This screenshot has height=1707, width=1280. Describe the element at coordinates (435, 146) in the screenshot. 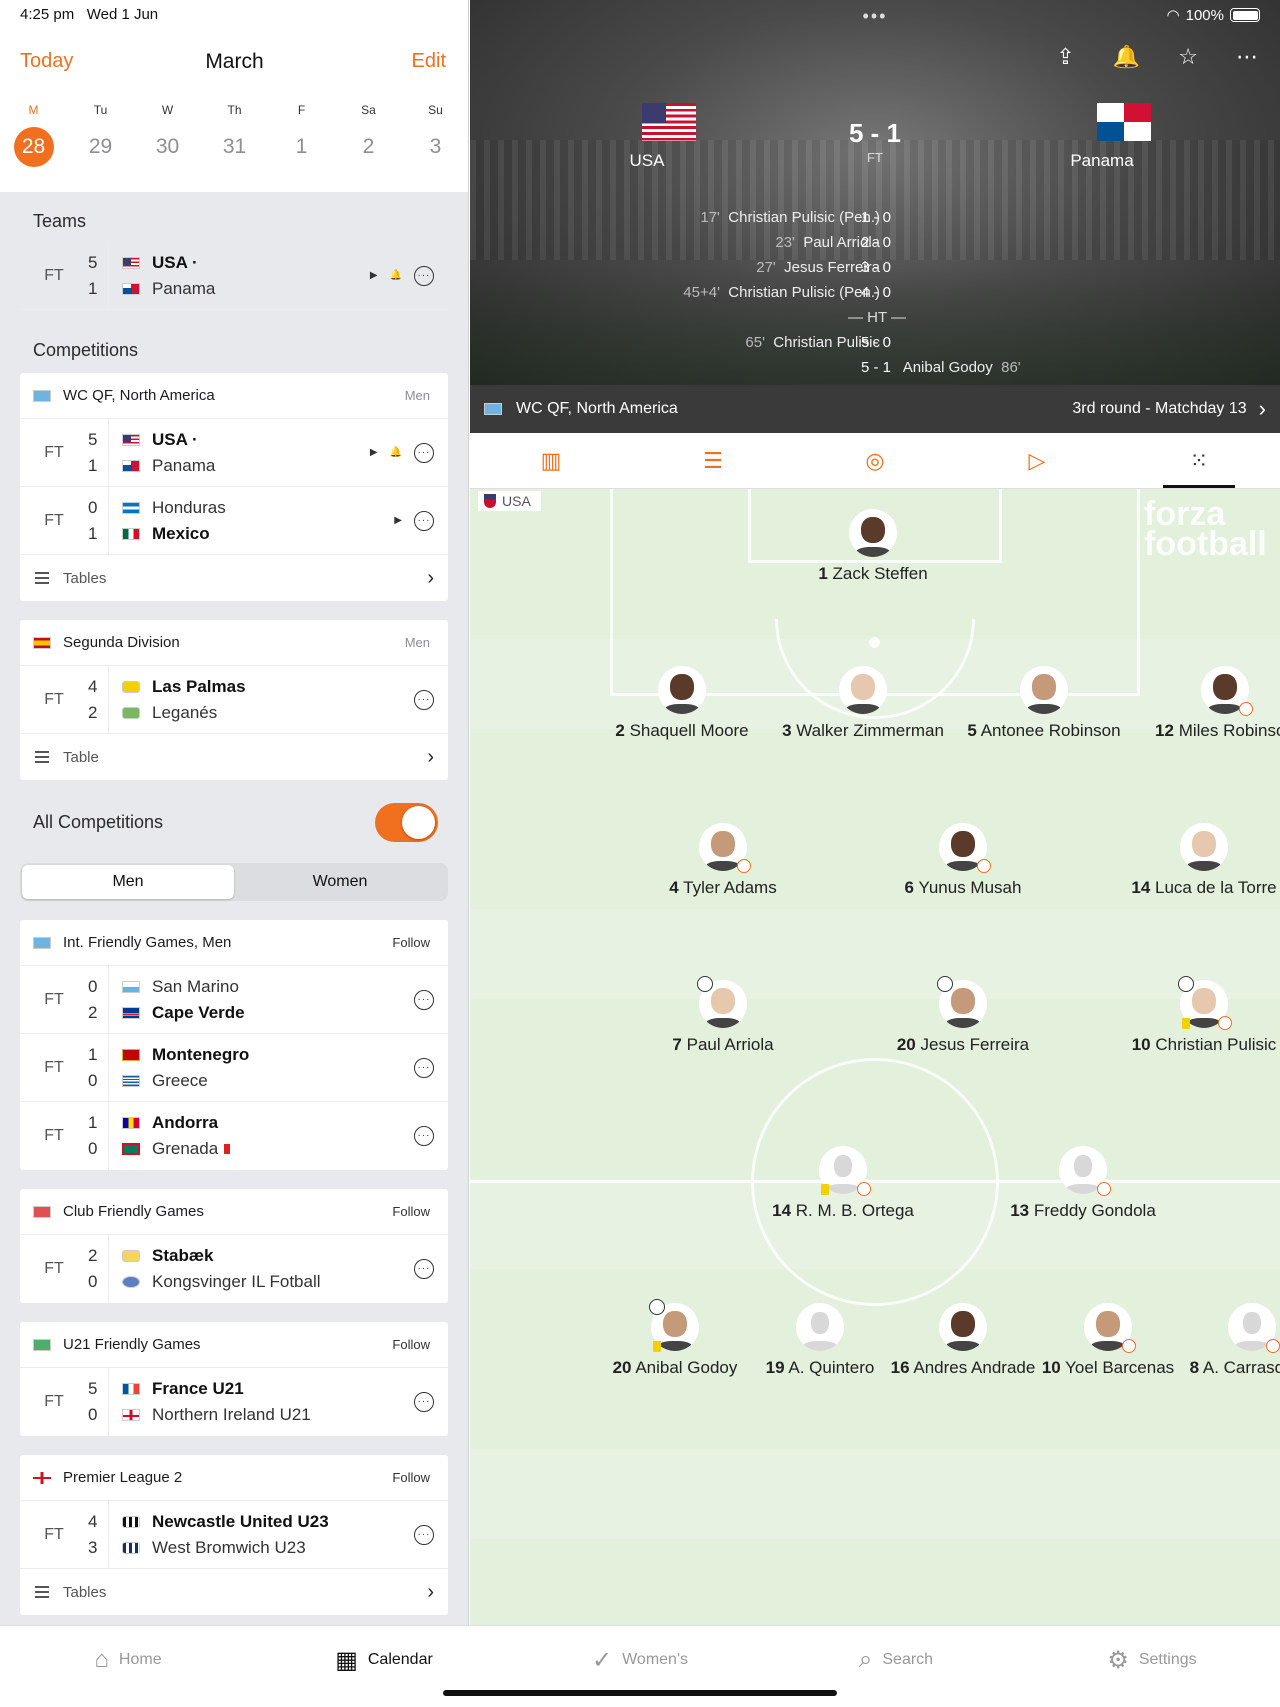

I see `day-number: 3` at that location.